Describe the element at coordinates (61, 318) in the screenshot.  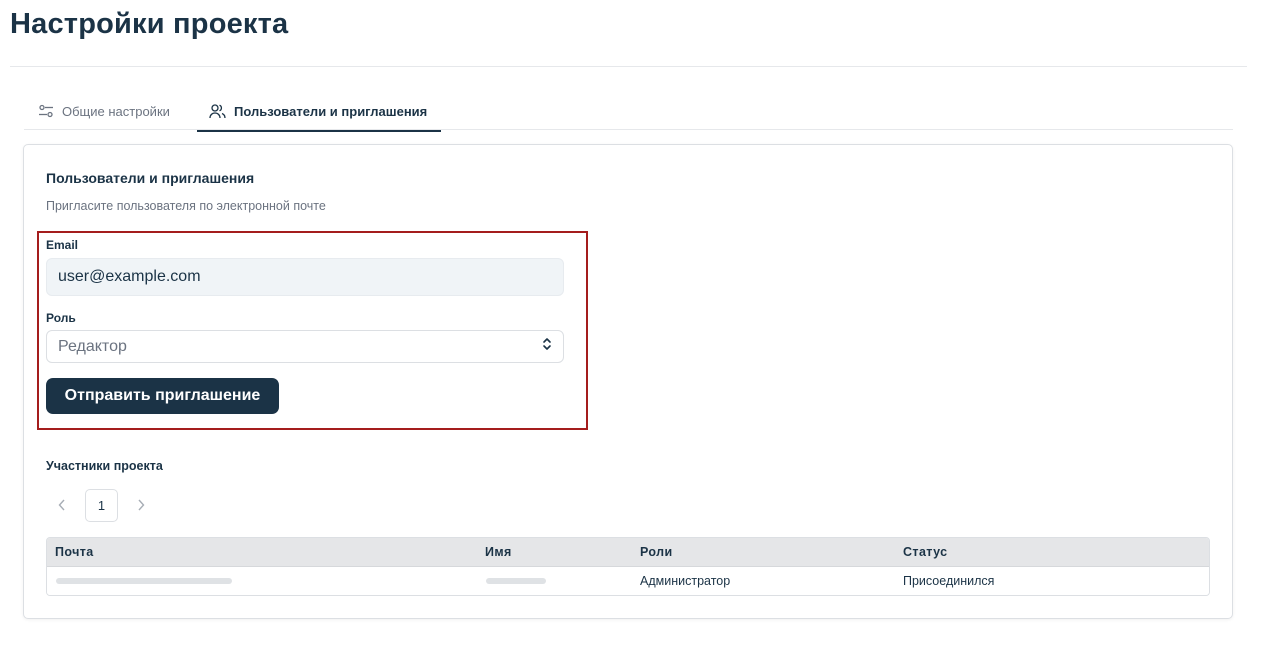
I see `role-label: Роль` at that location.